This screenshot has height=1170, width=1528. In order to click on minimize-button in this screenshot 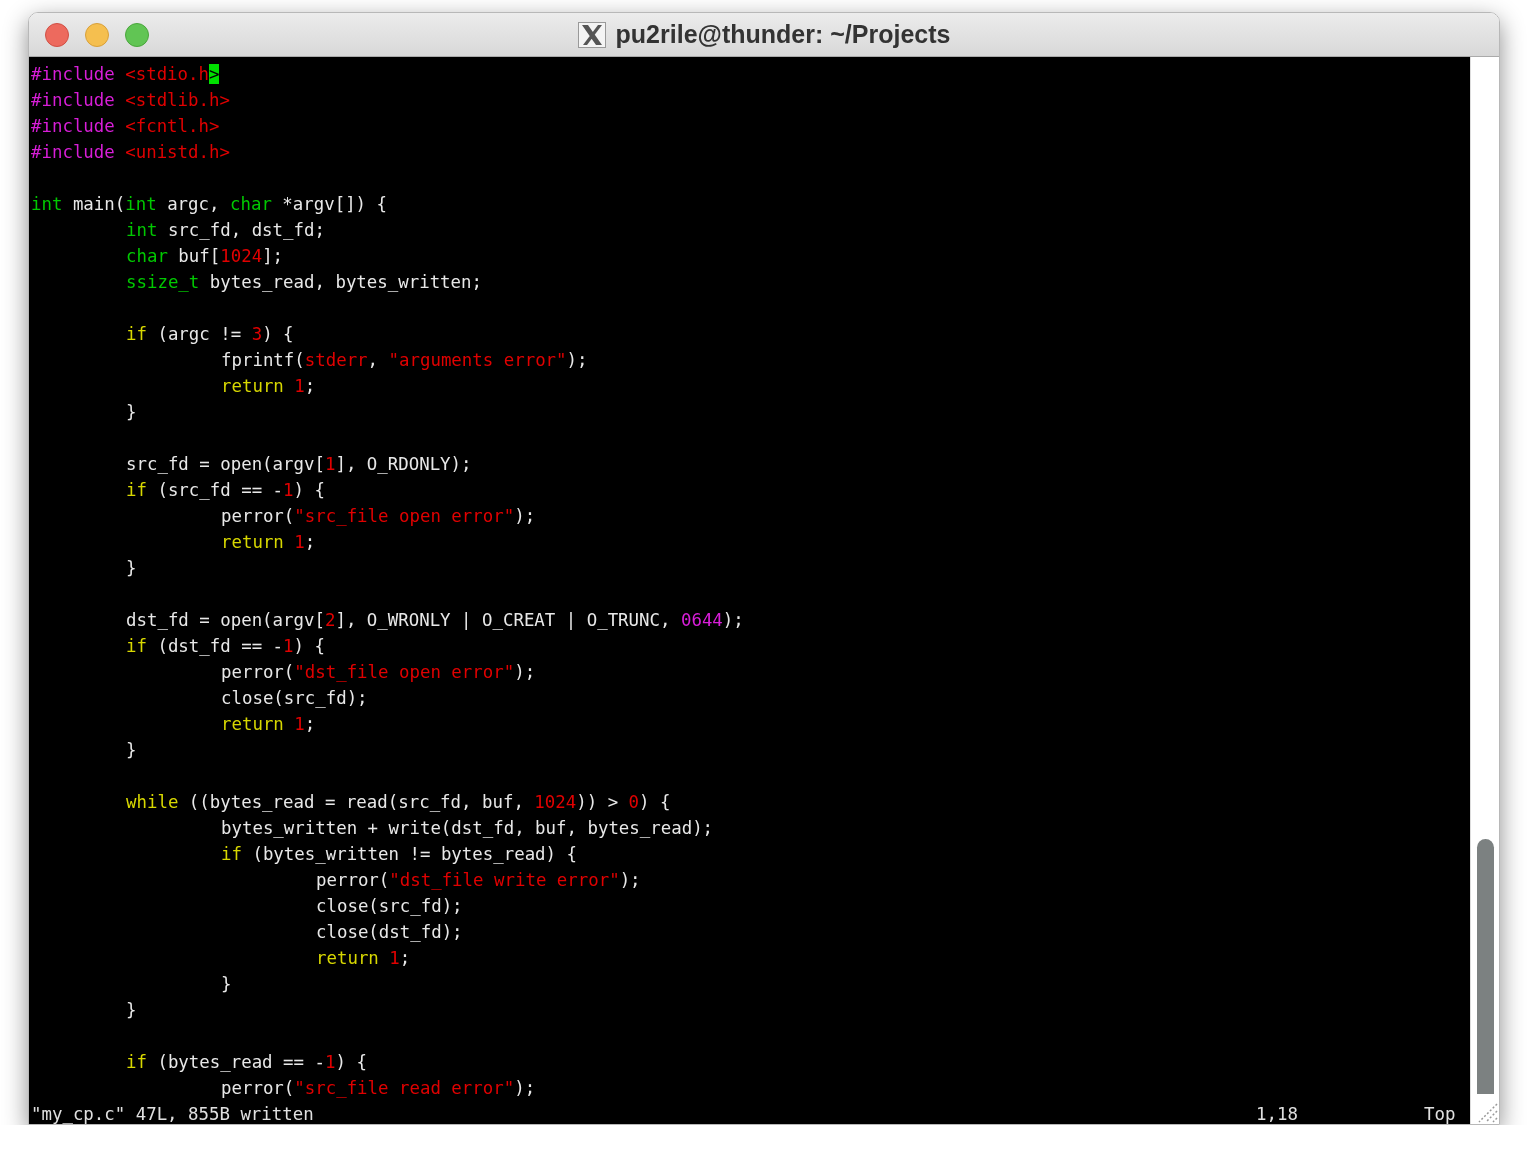, I will do `click(97, 34)`.